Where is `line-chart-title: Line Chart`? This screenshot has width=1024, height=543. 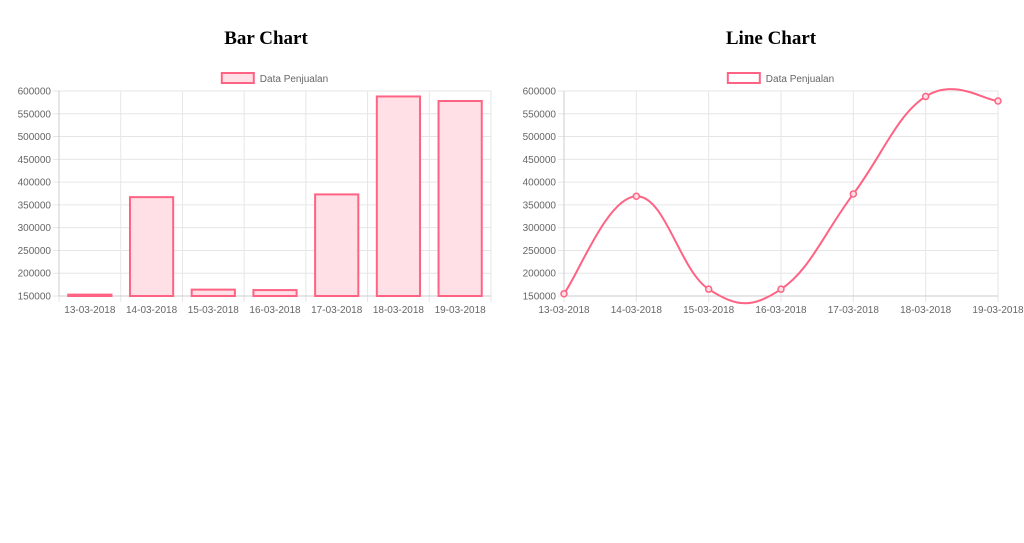 line-chart-title: Line Chart is located at coordinates (771, 38).